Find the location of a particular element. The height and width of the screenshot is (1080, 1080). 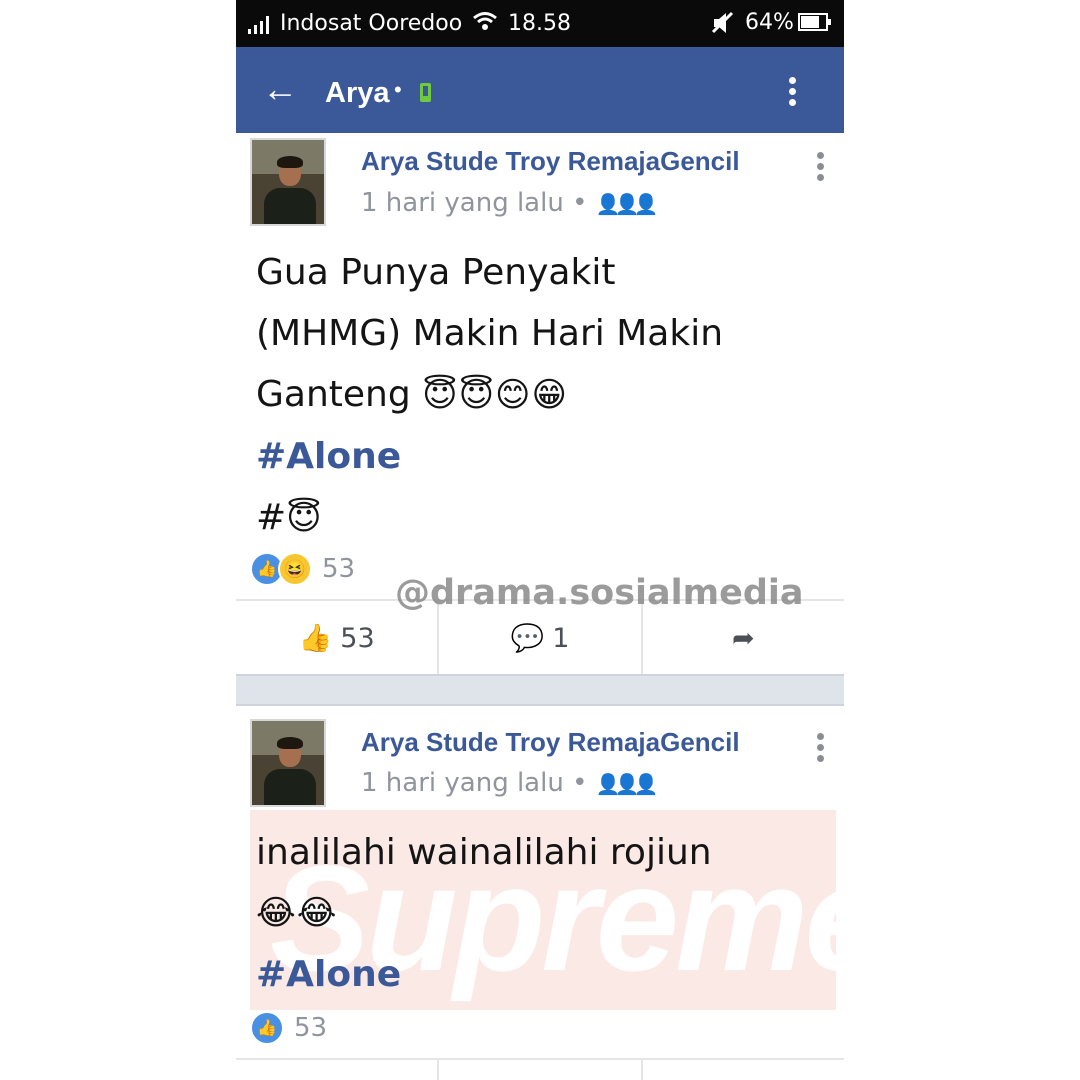

share-button is located at coordinates (743, 1070).